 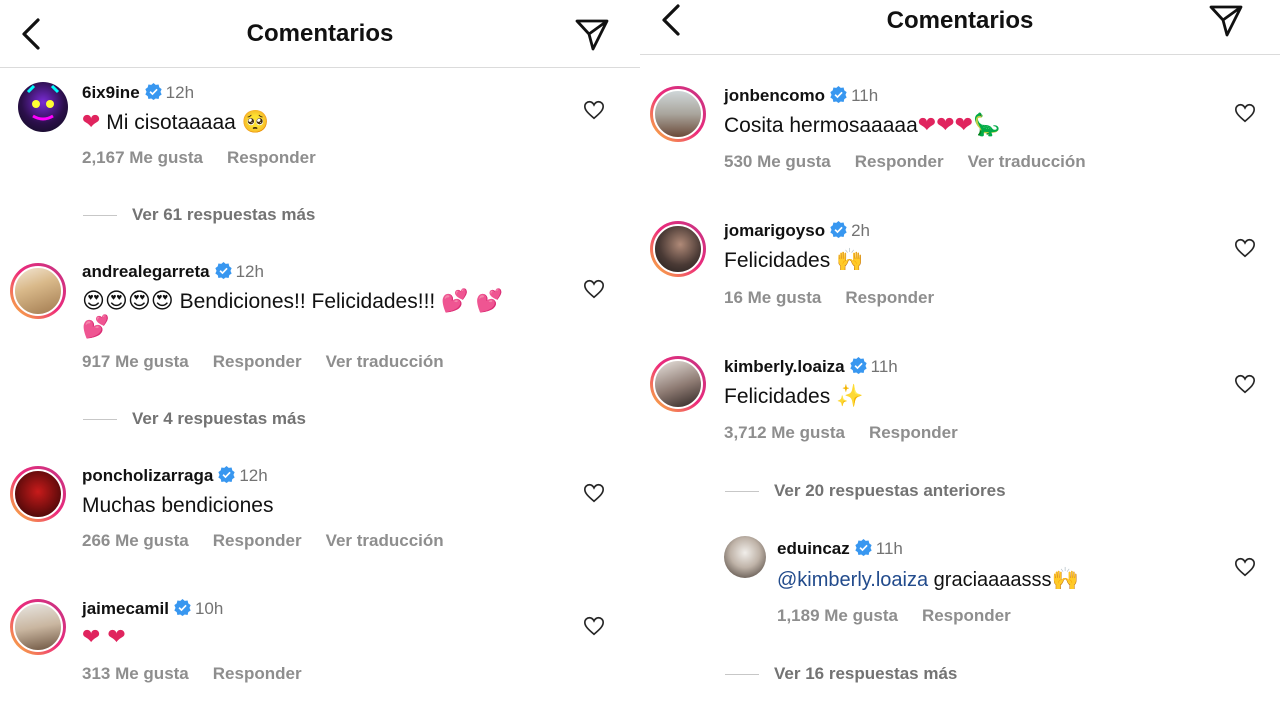 I want to click on paper-plane-icon, so click(x=592, y=35).